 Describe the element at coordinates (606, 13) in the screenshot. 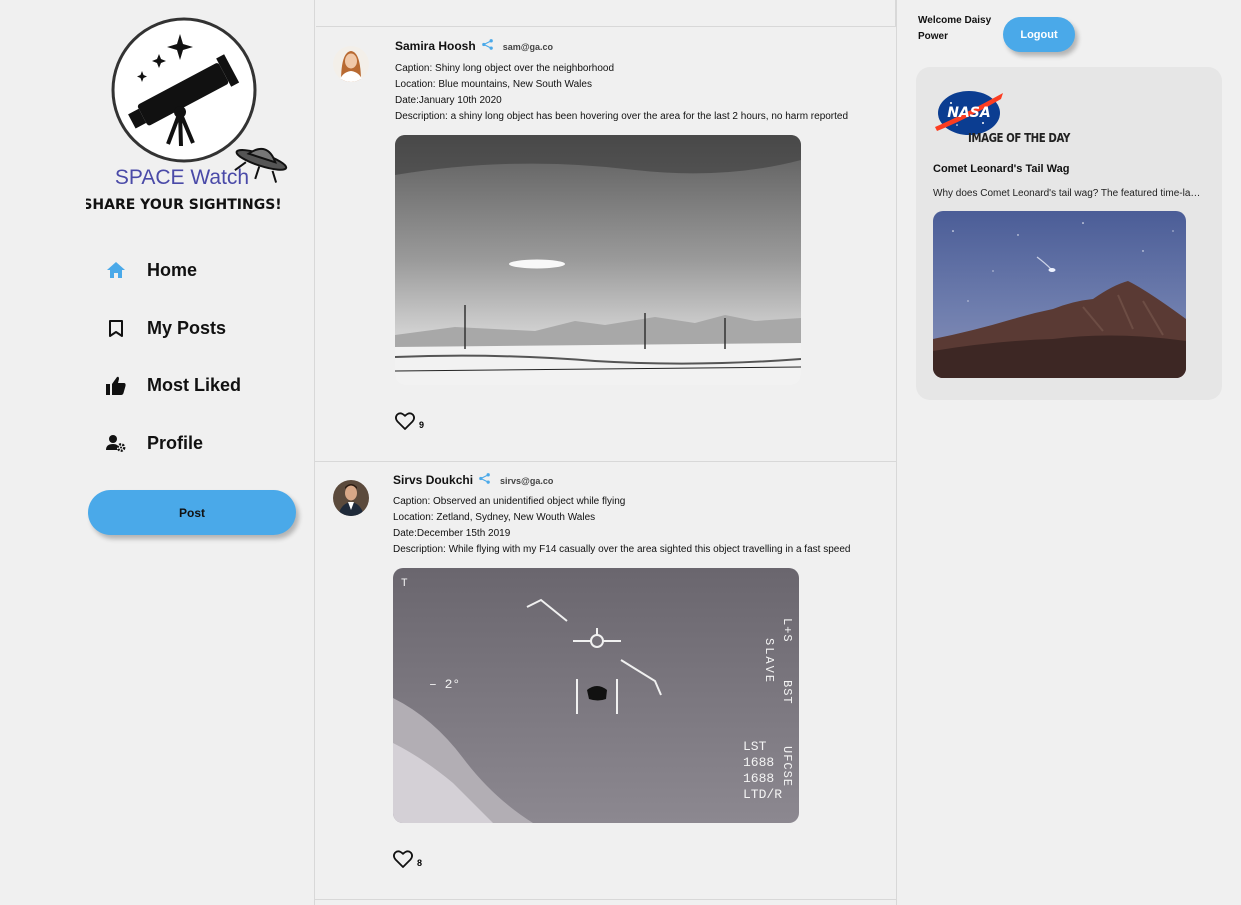

I see `feed-header` at that location.